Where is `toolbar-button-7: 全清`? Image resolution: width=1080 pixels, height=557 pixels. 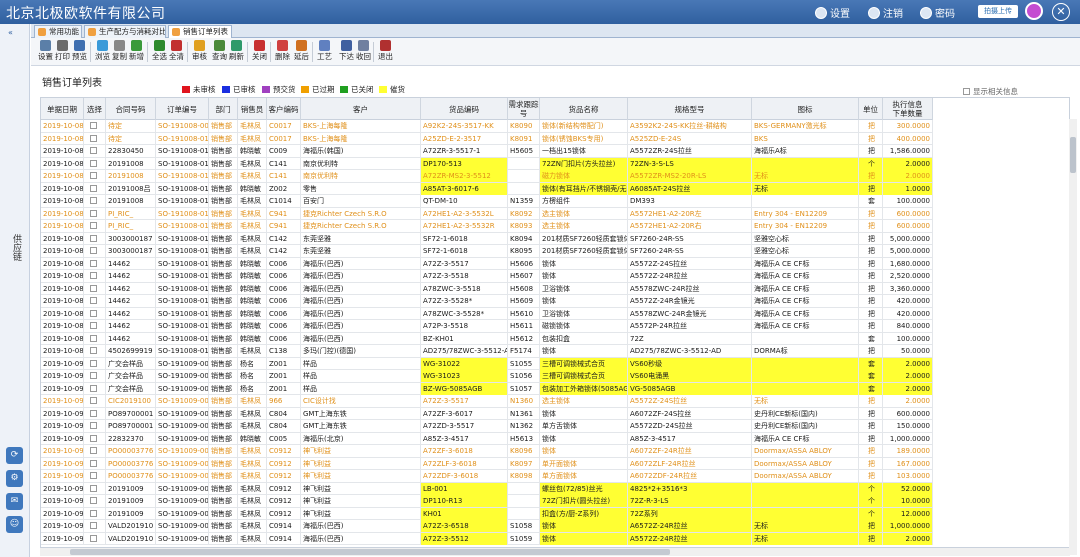 toolbar-button-7: 全清 is located at coordinates (176, 51).